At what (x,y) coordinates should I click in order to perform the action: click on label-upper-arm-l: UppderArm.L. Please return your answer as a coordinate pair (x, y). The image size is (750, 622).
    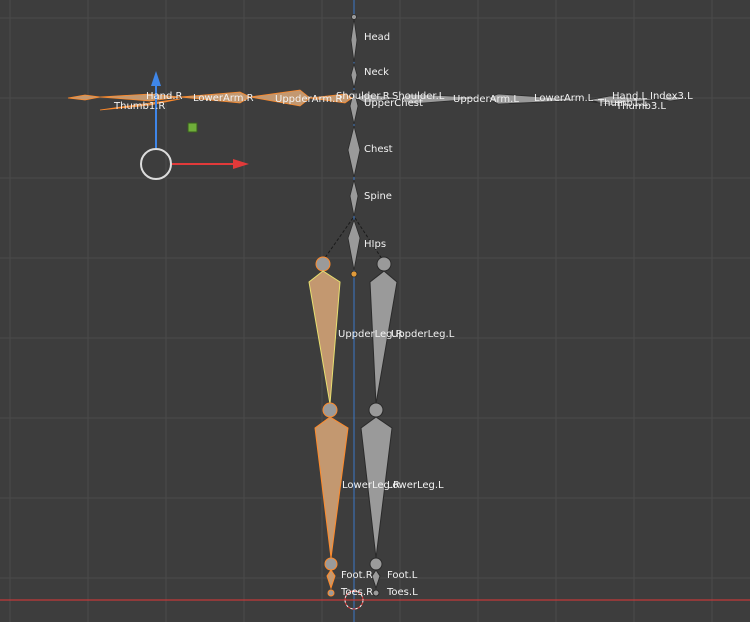
    Looking at the image, I should click on (486, 99).